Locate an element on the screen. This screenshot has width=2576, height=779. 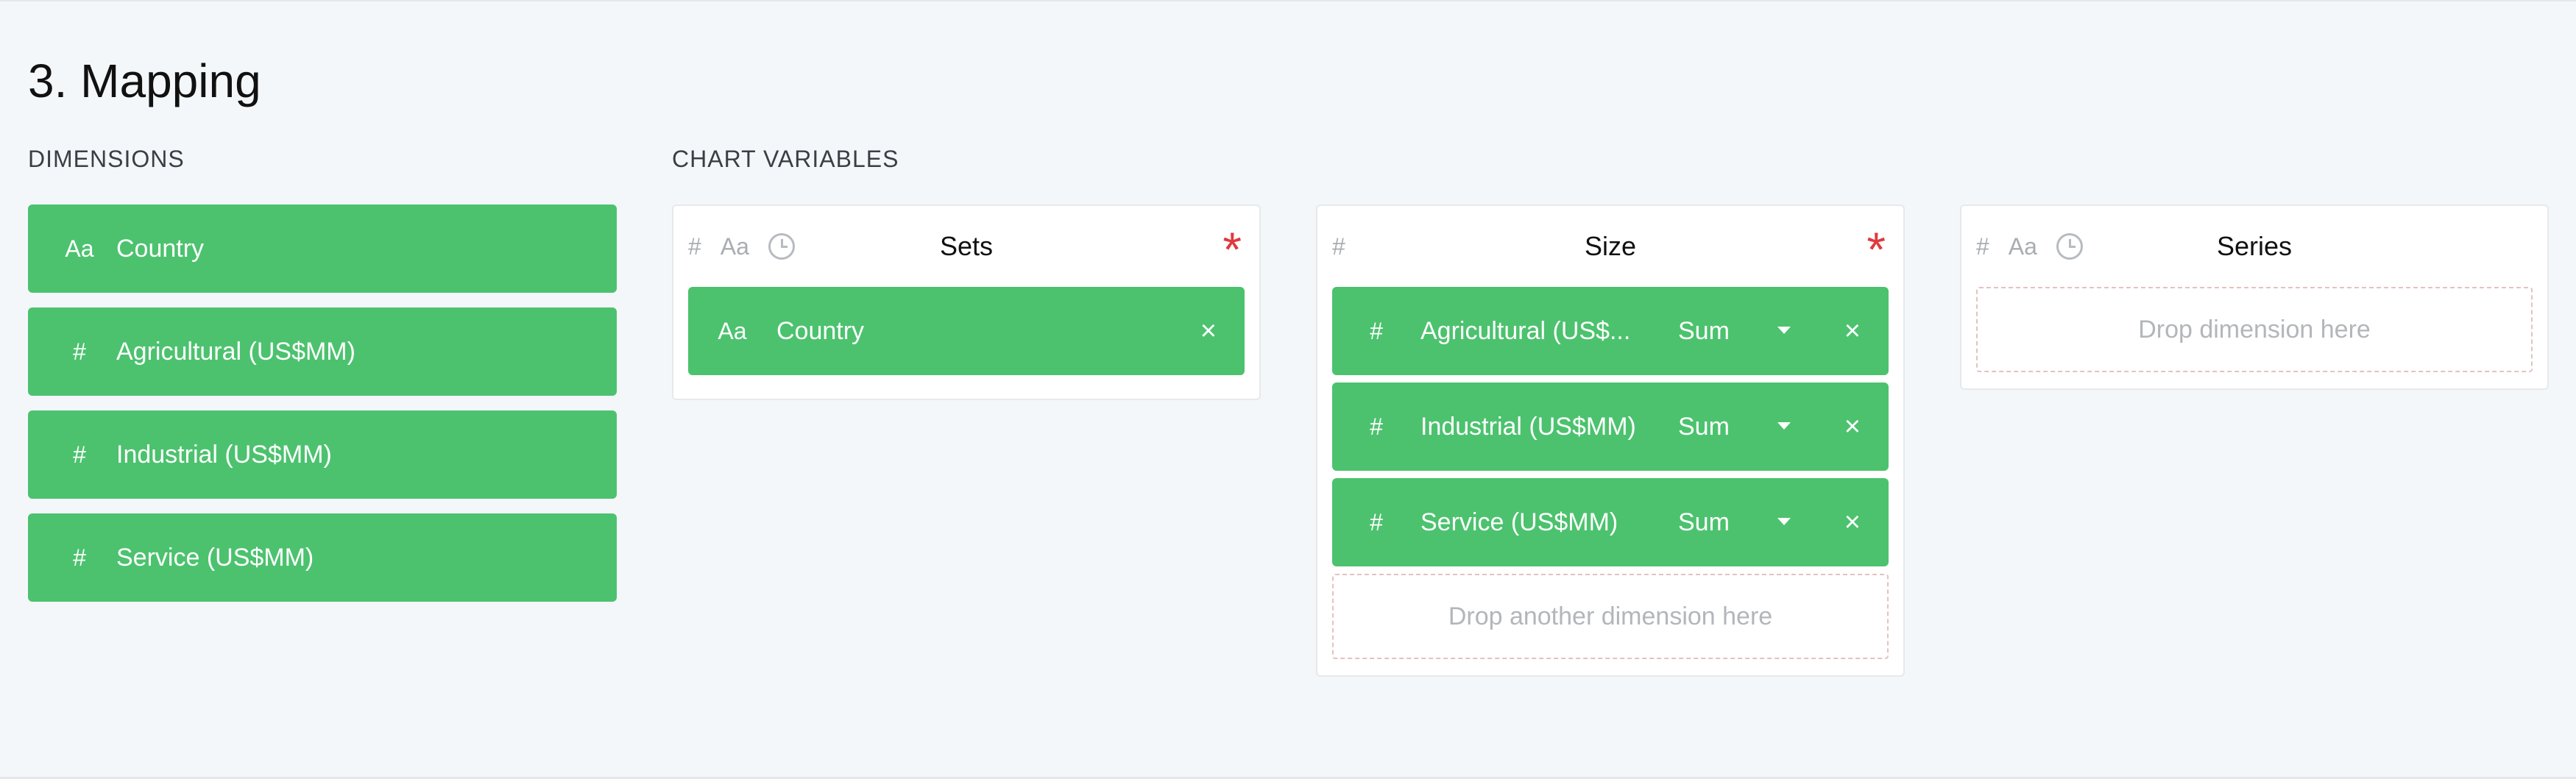
accepted-types: # is located at coordinates (1338, 246).